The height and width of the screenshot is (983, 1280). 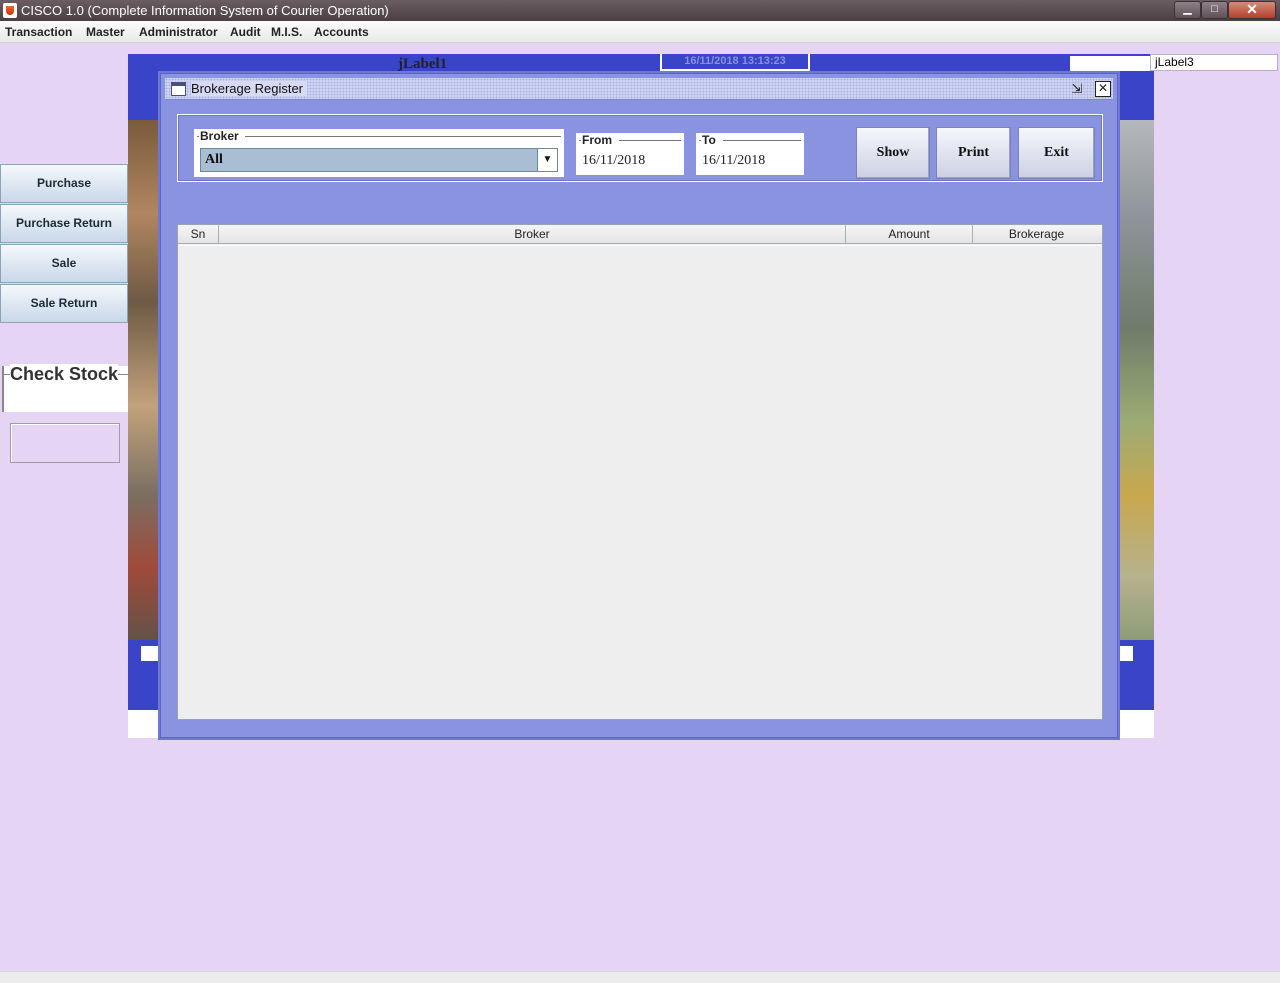 What do you see at coordinates (532, 234) in the screenshot?
I see `column-header-broker: Broker` at bounding box center [532, 234].